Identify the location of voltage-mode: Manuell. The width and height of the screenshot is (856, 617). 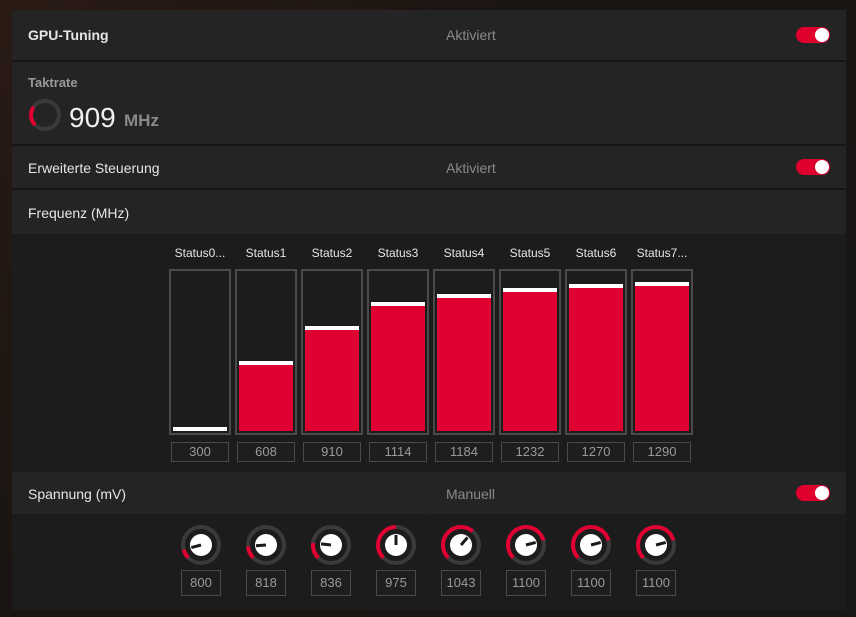
(471, 494).